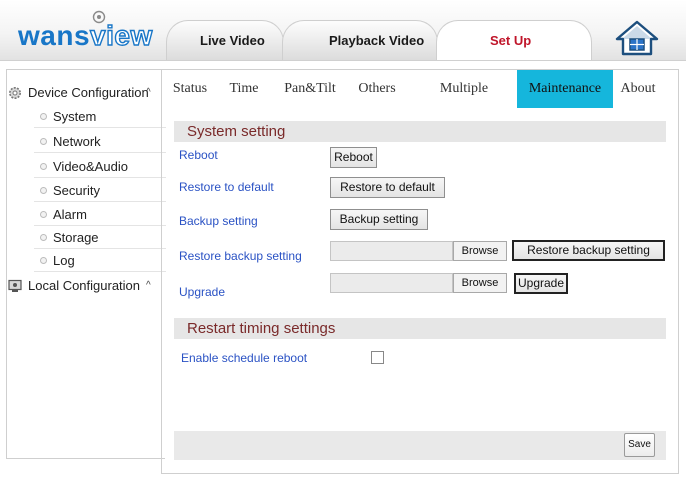  What do you see at coordinates (480, 283) in the screenshot?
I see `upgrade-browse-button: Browse` at bounding box center [480, 283].